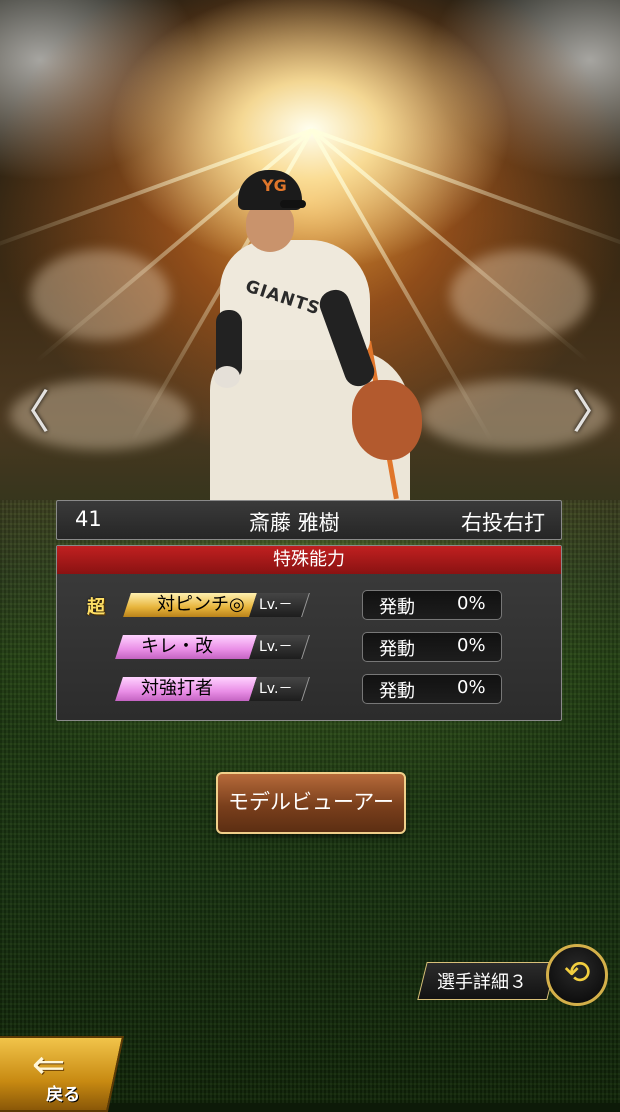  I want to click on ability-name: キレ・改, so click(177, 646).